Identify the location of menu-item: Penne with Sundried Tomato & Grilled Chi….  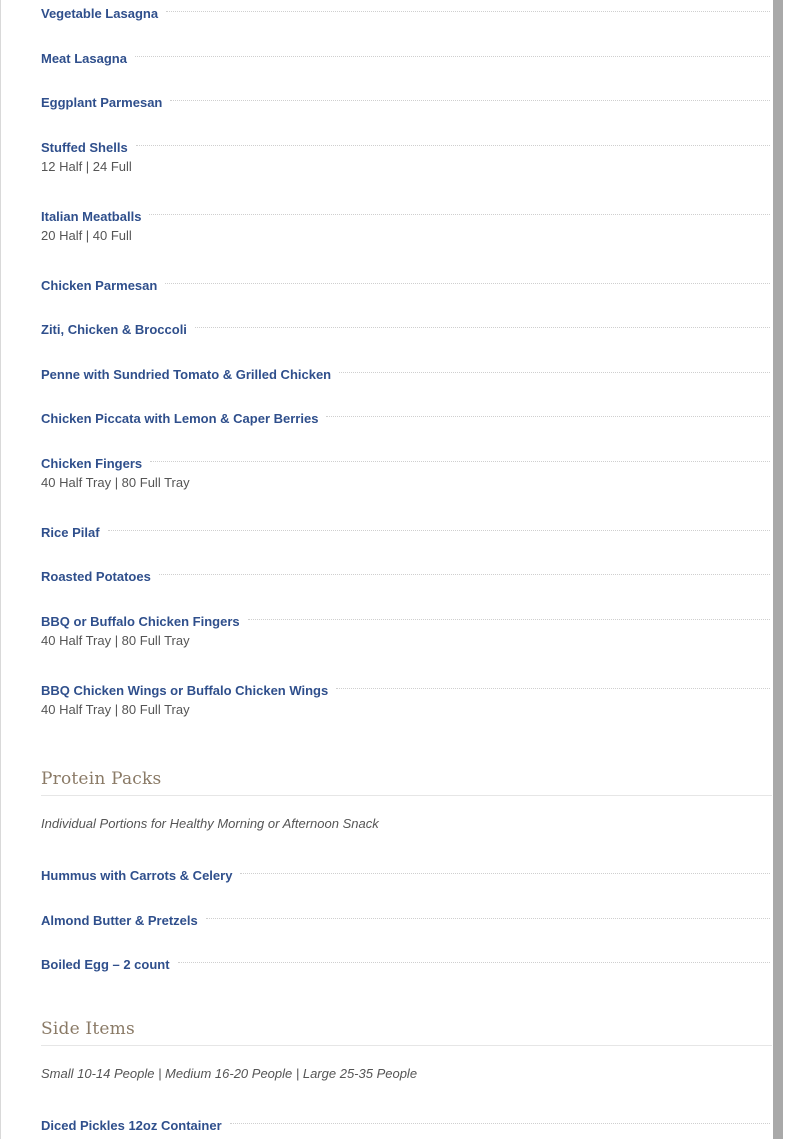
(405, 369).